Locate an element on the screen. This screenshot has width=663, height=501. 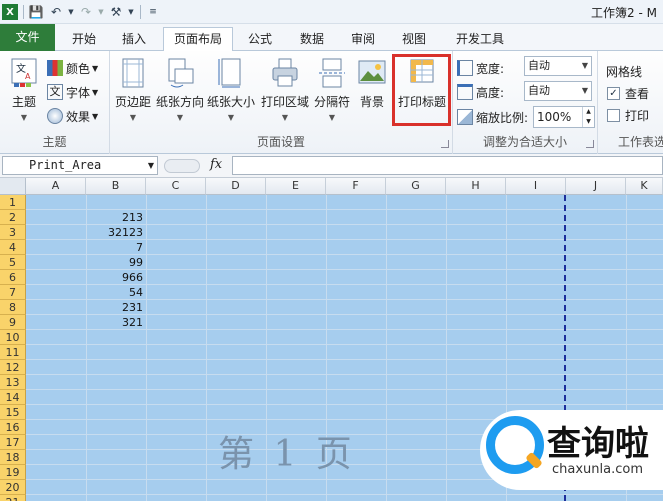
formula-input is located at coordinates (447, 165).